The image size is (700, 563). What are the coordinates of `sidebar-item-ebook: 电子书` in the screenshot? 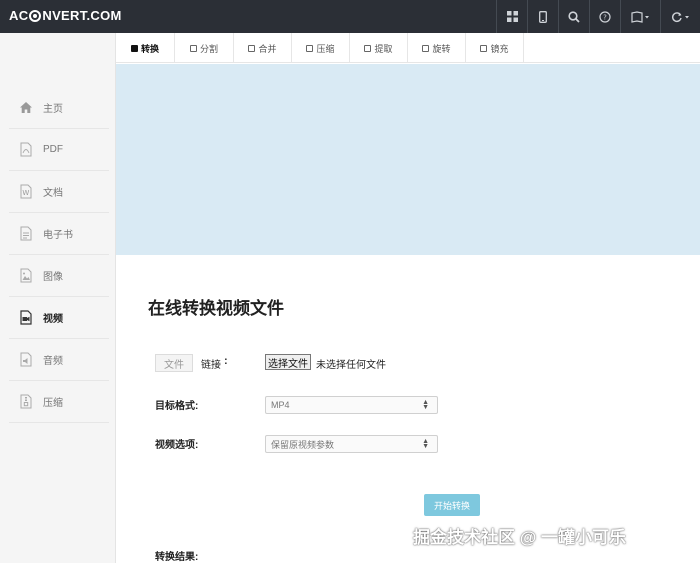 It's located at (59, 234).